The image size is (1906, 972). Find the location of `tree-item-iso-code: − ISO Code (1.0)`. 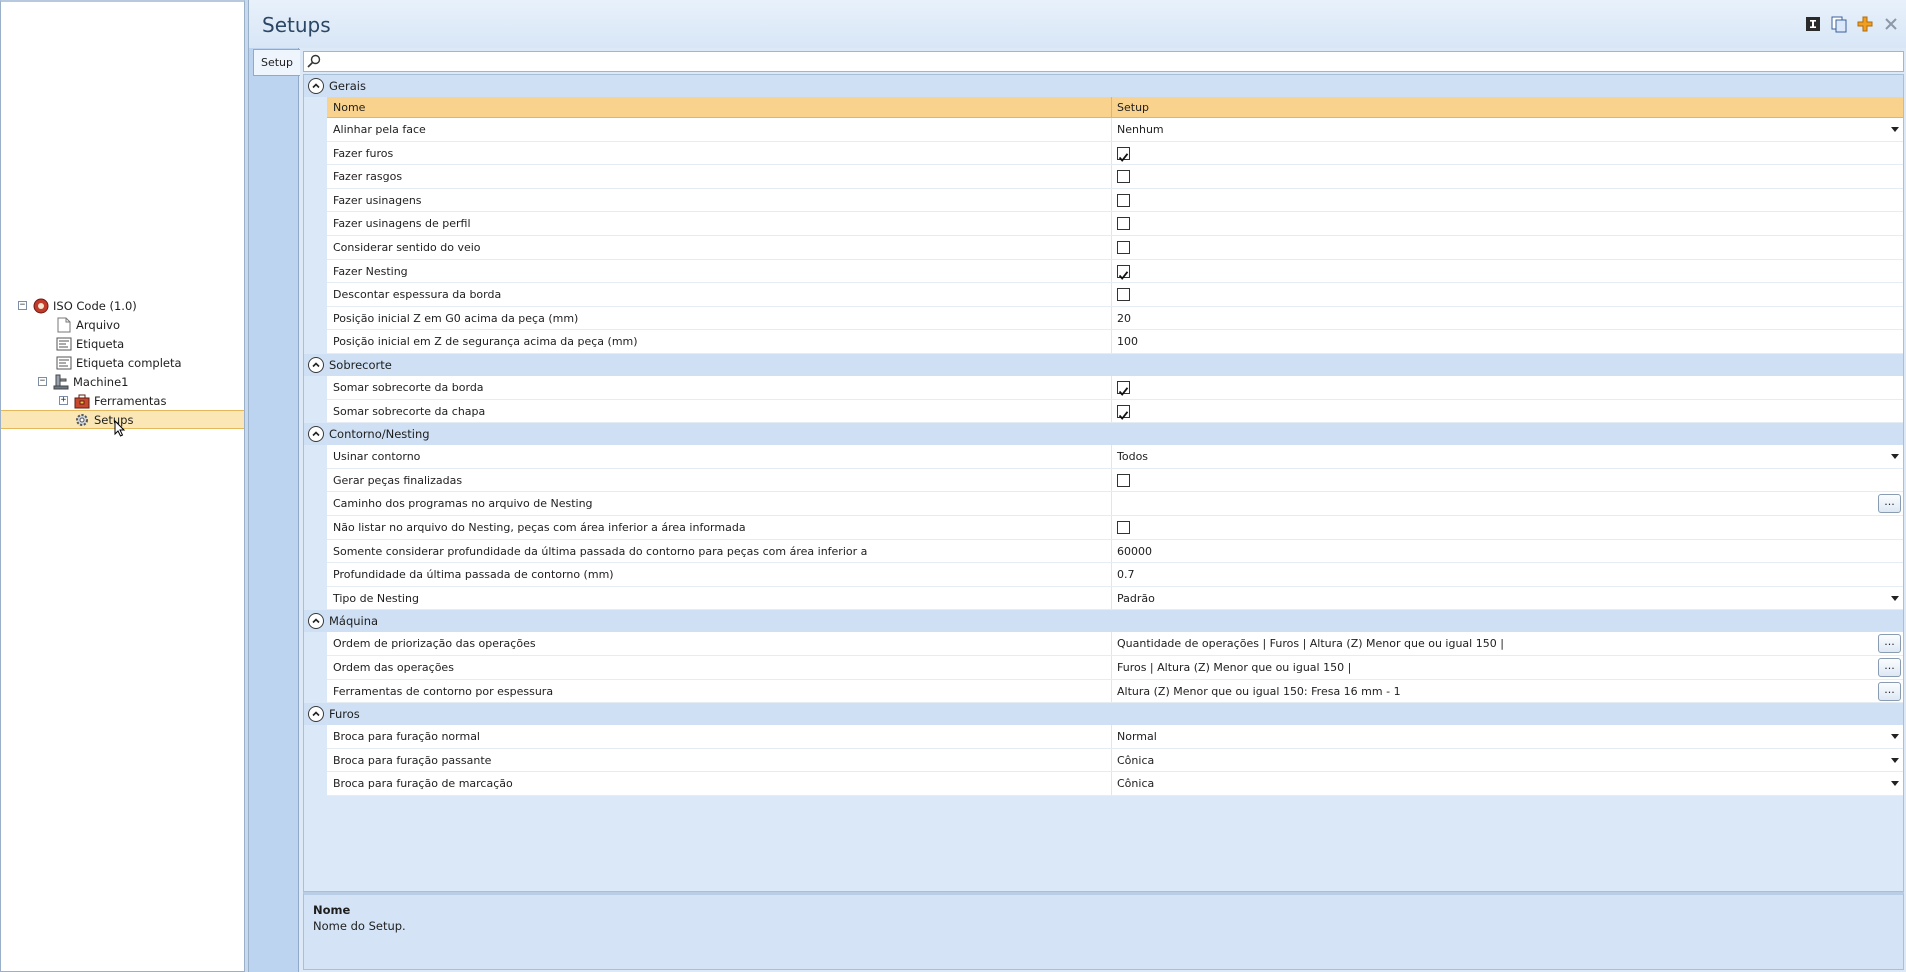

tree-item-iso-code: − ISO Code (1.0) is located at coordinates (131, 305).